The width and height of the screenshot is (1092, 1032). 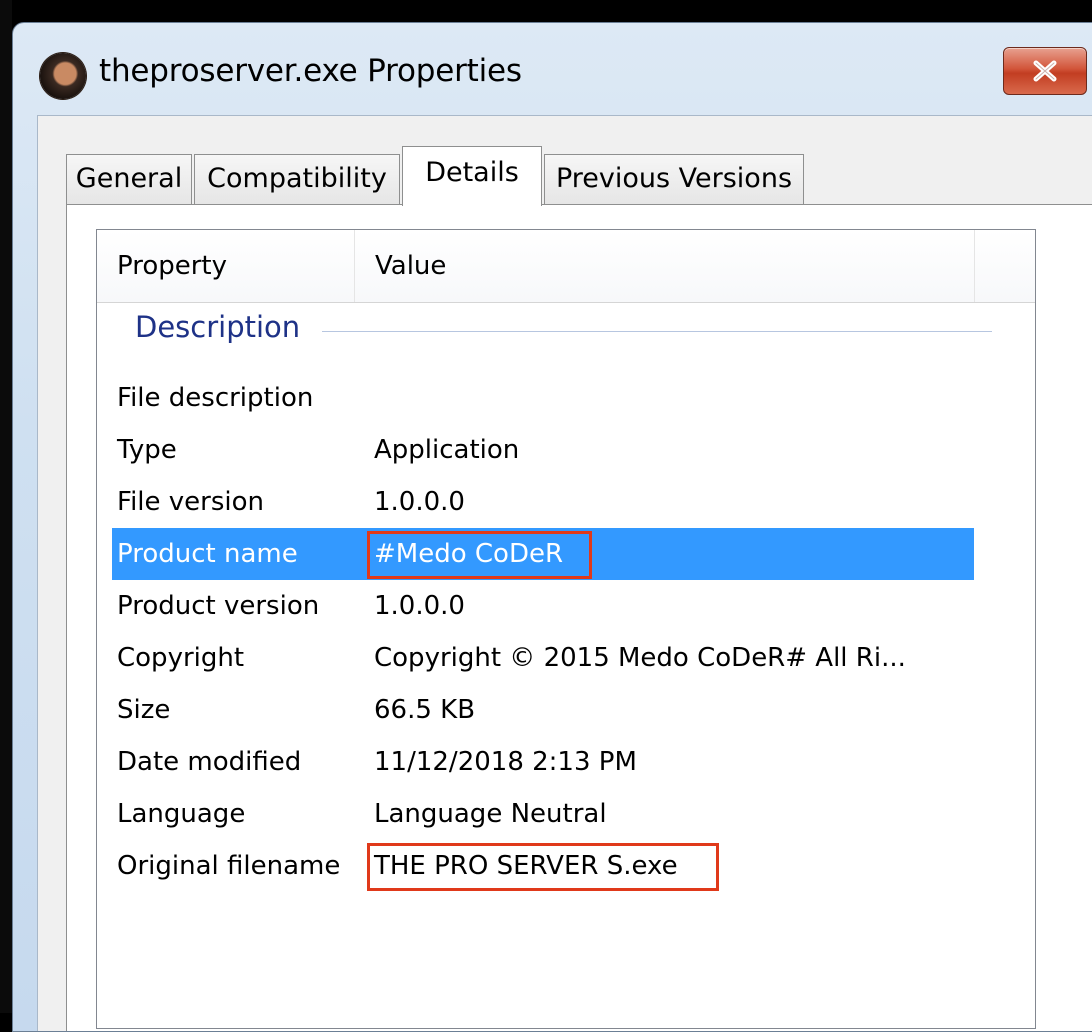 I want to click on property-name: File version, so click(x=190, y=502).